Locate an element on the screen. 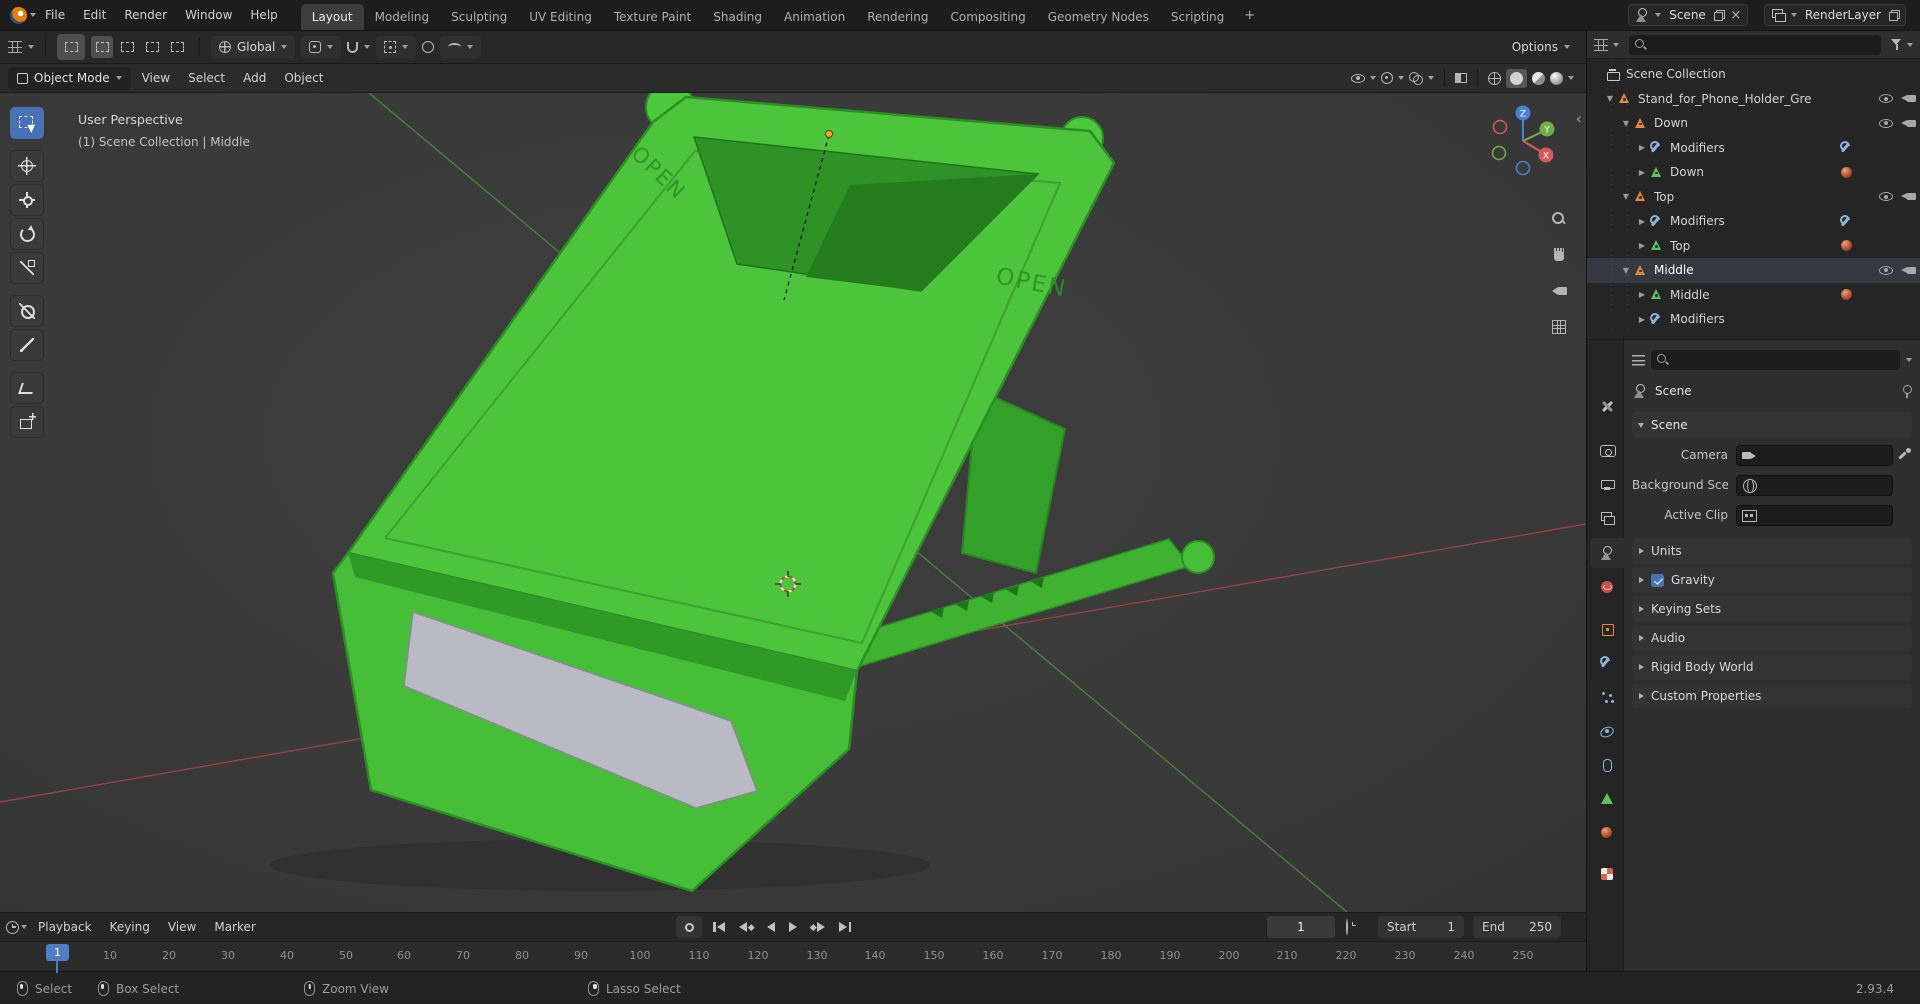 The height and width of the screenshot is (1004, 1920). viewport-menu-item: Select is located at coordinates (206, 78).